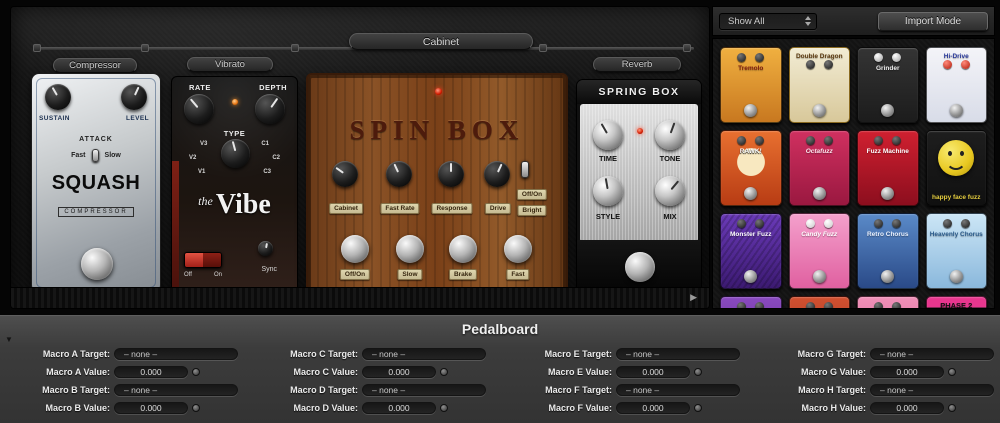 Image resolution: width=1000 pixels, height=423 pixels. I want to click on response-knob, so click(451, 174).